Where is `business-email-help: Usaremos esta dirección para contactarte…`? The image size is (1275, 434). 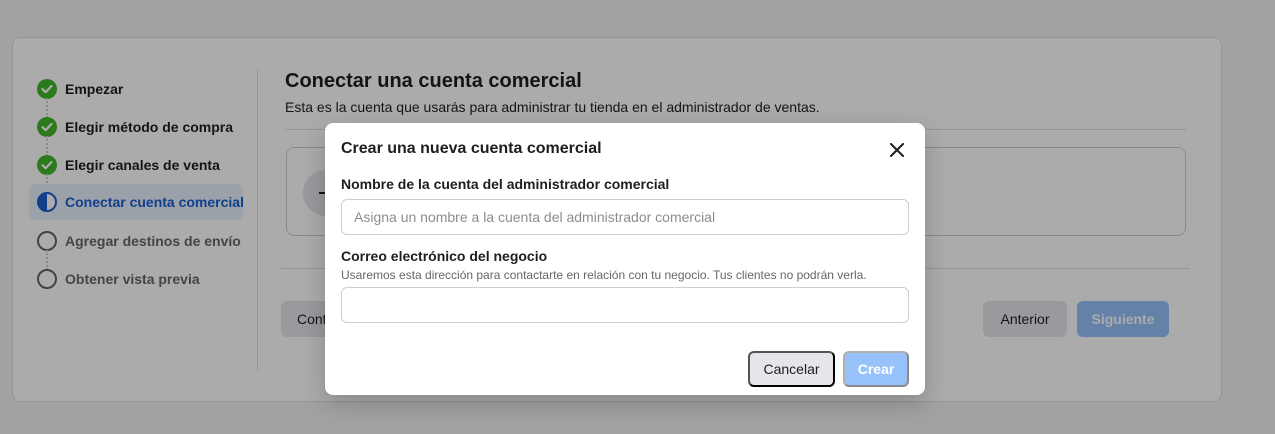 business-email-help: Usaremos esta dirección para contactarte… is located at coordinates (604, 275).